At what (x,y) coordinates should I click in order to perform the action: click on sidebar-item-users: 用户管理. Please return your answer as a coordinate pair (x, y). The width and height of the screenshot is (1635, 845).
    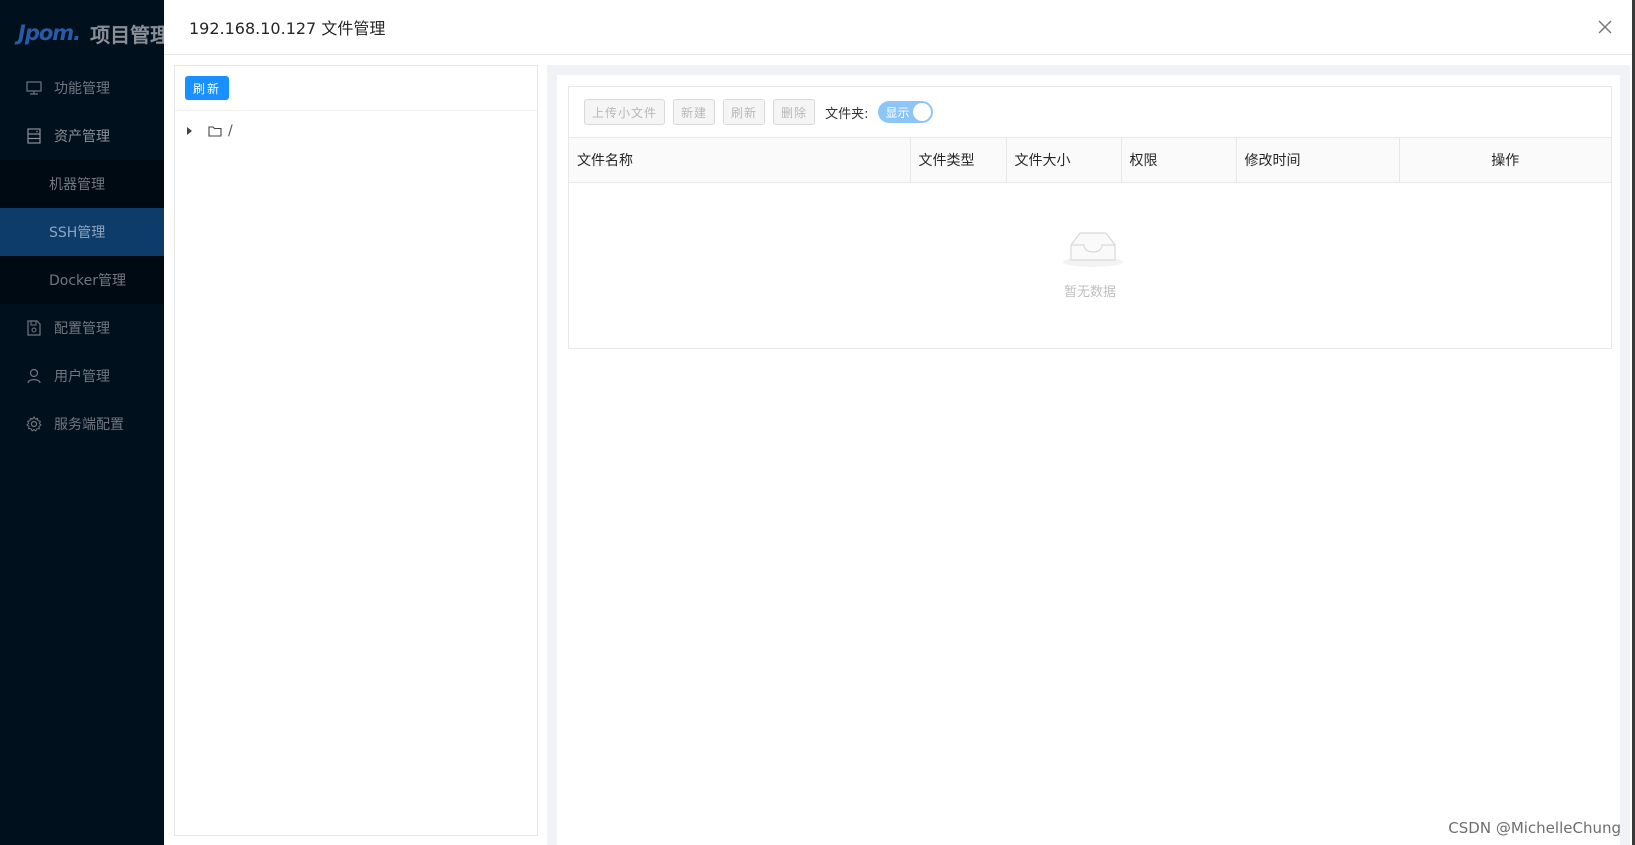
    Looking at the image, I should click on (82, 376).